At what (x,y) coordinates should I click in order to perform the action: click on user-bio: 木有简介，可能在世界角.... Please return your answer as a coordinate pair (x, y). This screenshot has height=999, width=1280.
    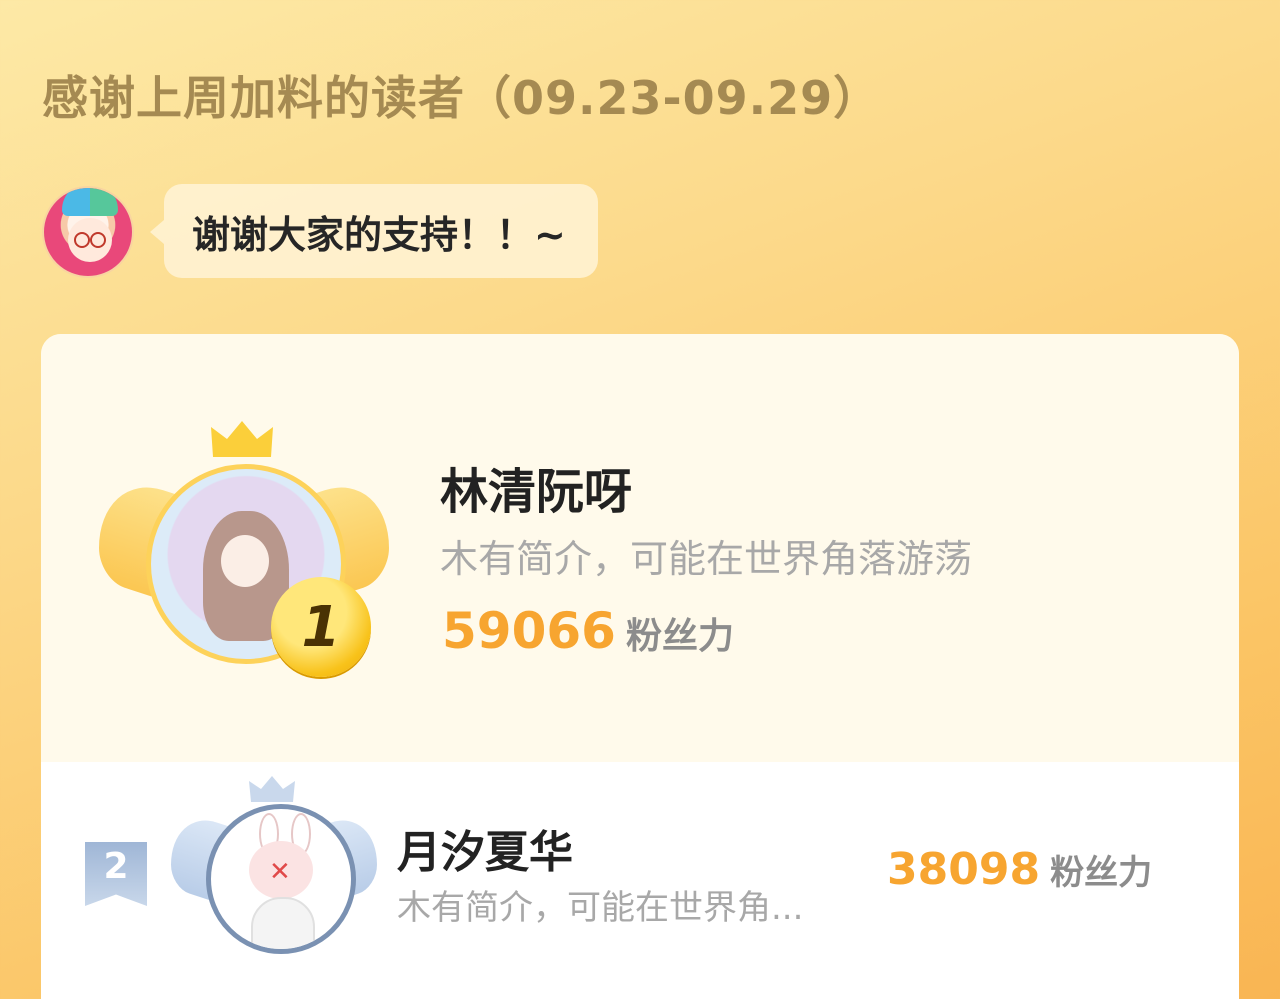
    Looking at the image, I should click on (600, 908).